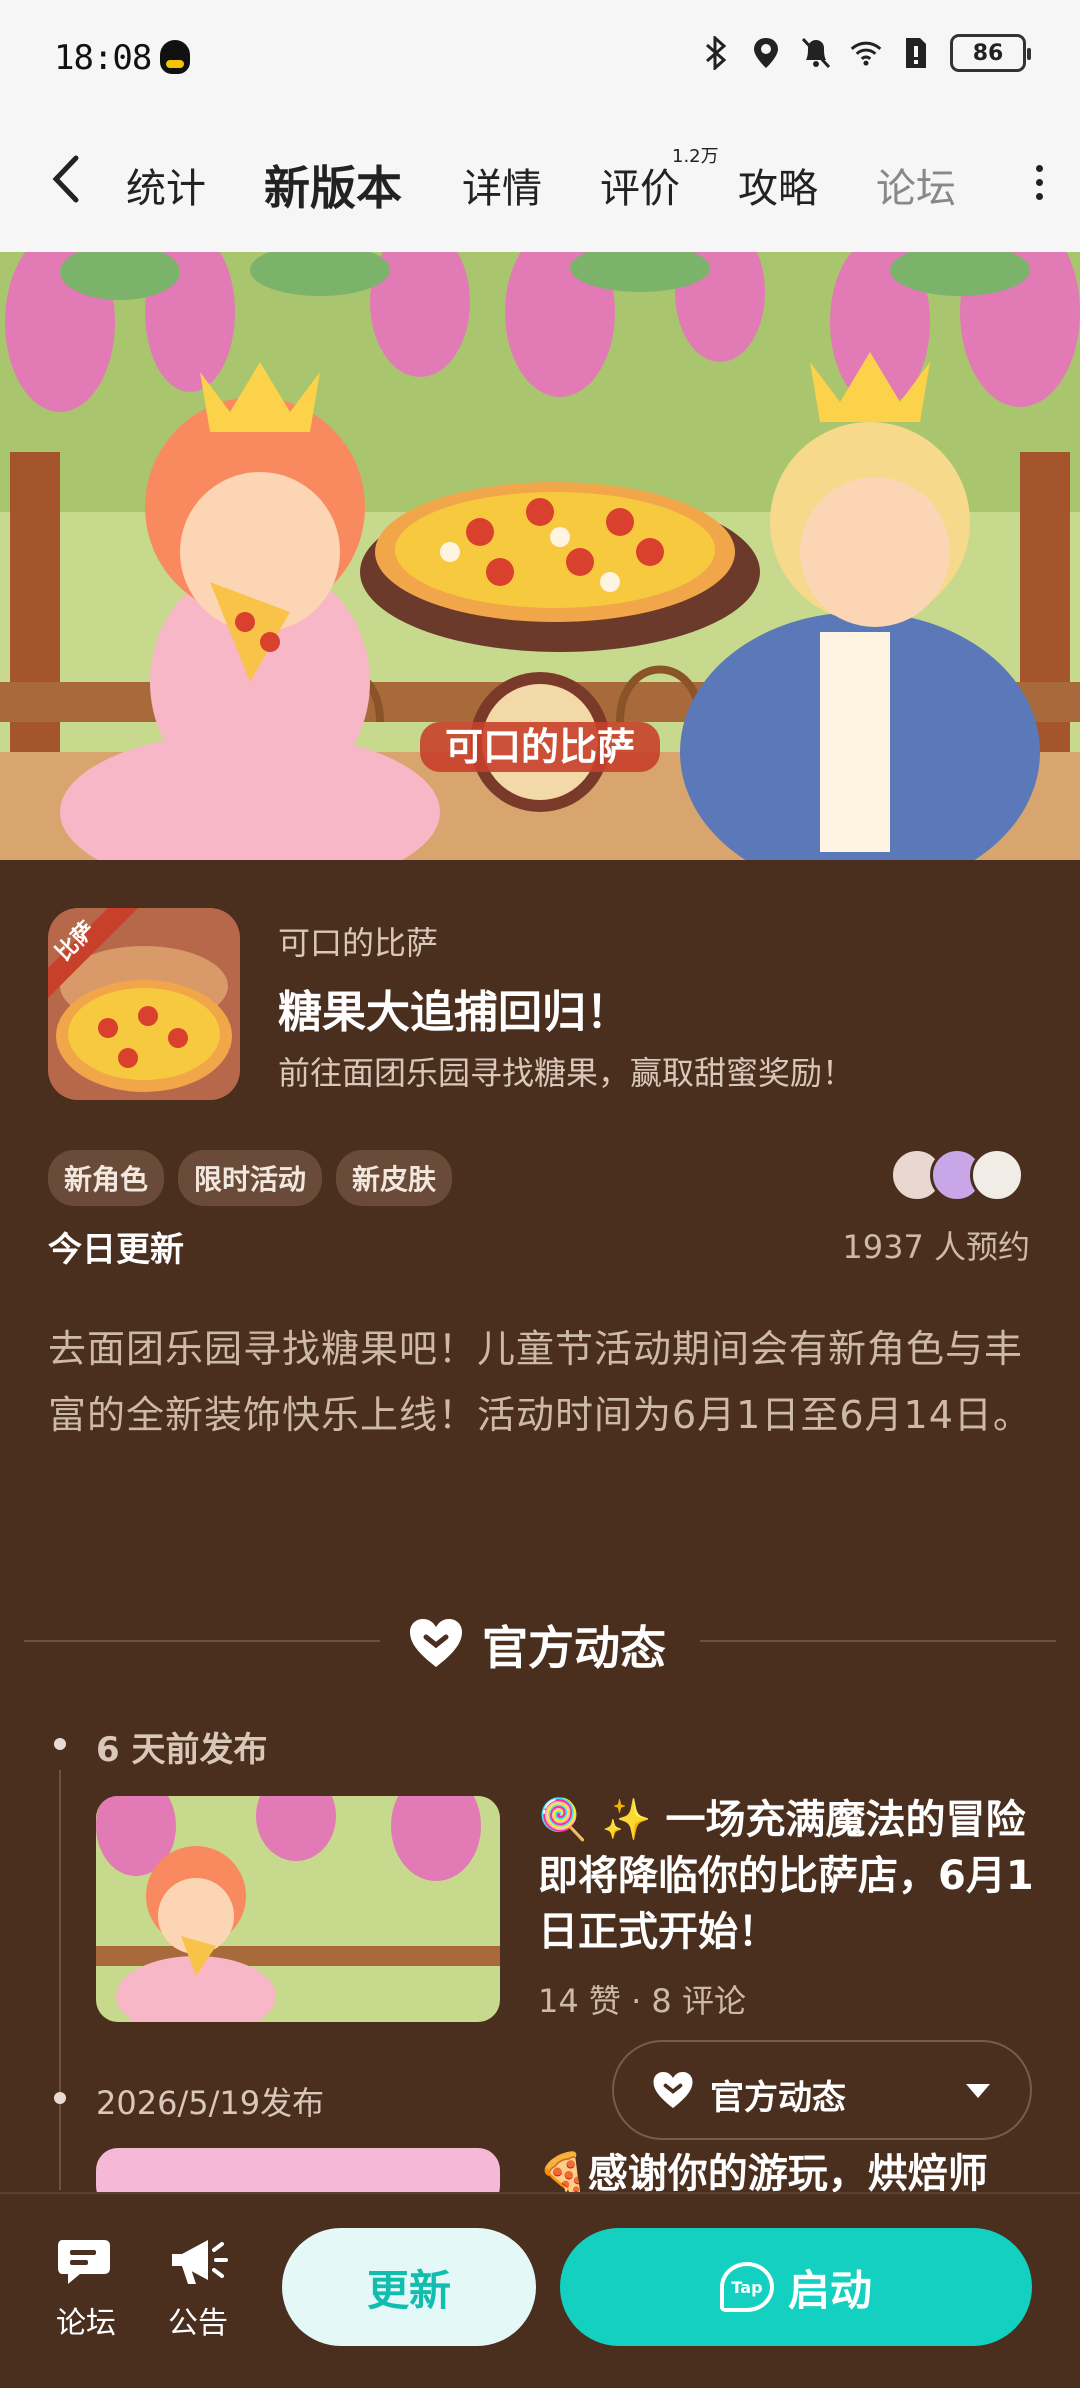 The width and height of the screenshot is (1080, 2388). Describe the element at coordinates (695, 156) in the screenshot. I see `review-count-badge: 1.2万` at that location.